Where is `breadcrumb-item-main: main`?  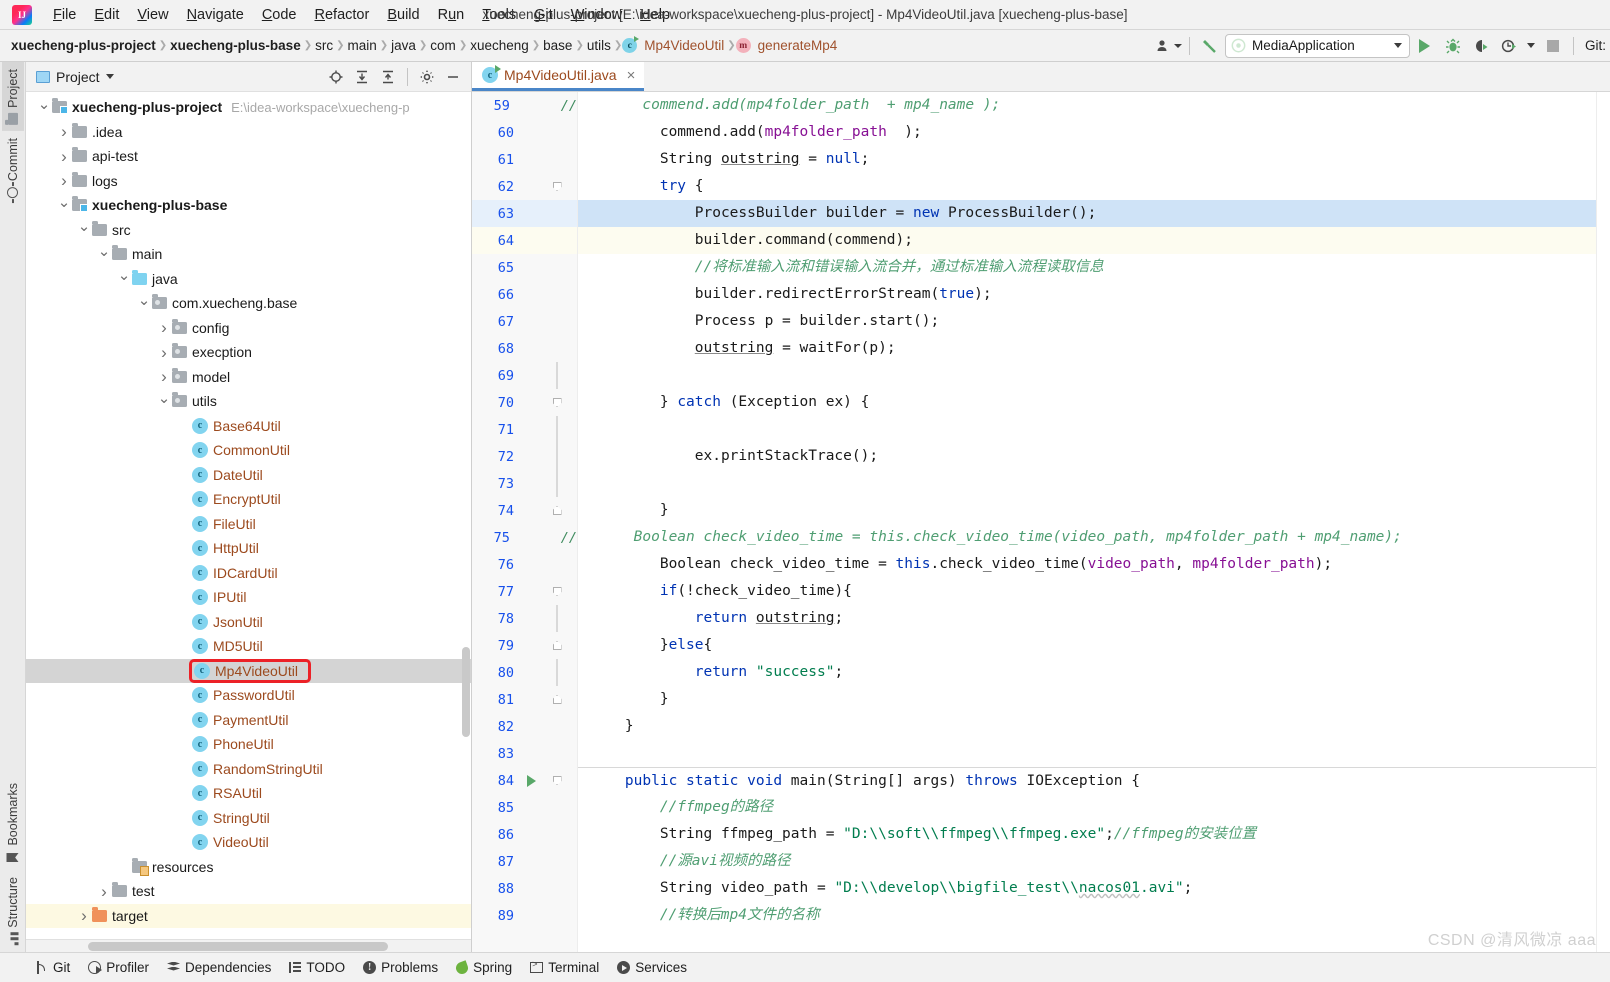 breadcrumb-item-main: main is located at coordinates (361, 45).